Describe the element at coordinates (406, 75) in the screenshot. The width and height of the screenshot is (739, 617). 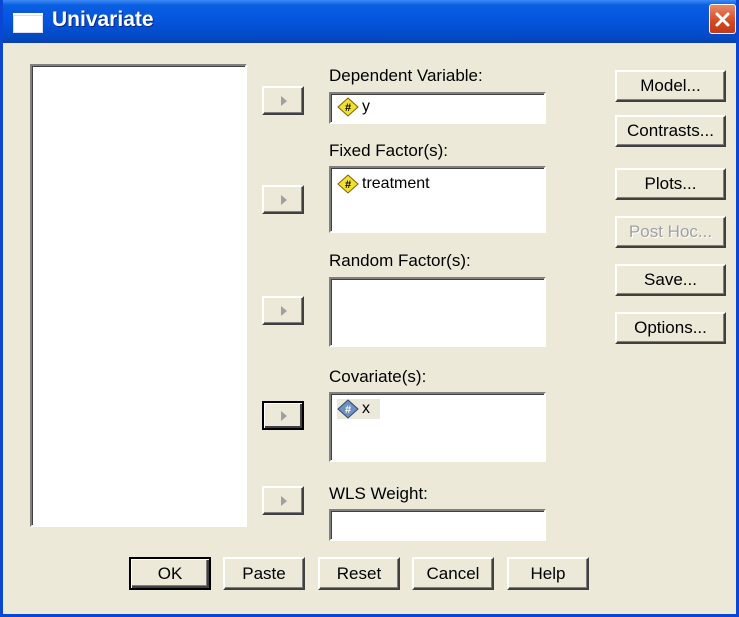
I see `dependent-variable-label: Dependent Variable:` at that location.